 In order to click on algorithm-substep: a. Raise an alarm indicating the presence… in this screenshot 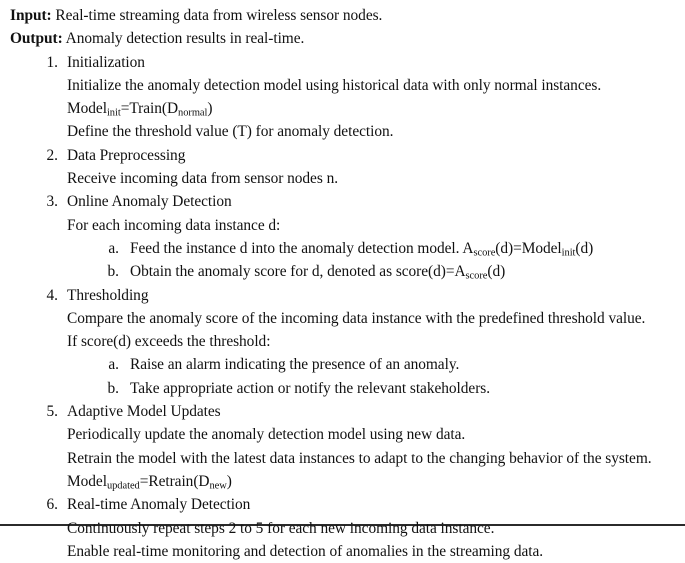, I will do `click(373, 364)`.